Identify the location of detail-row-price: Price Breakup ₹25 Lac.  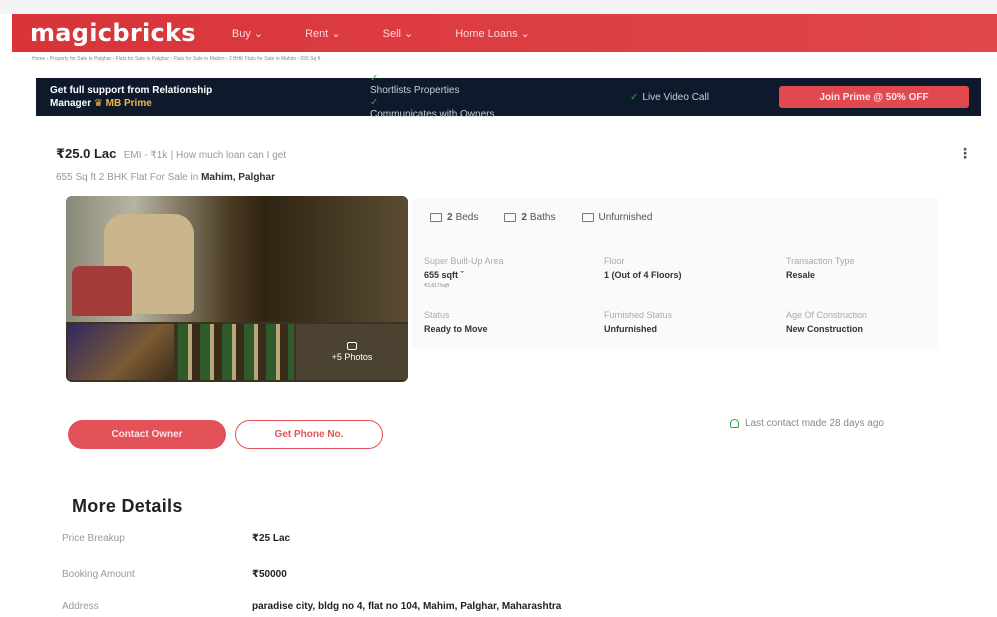
(176, 538).